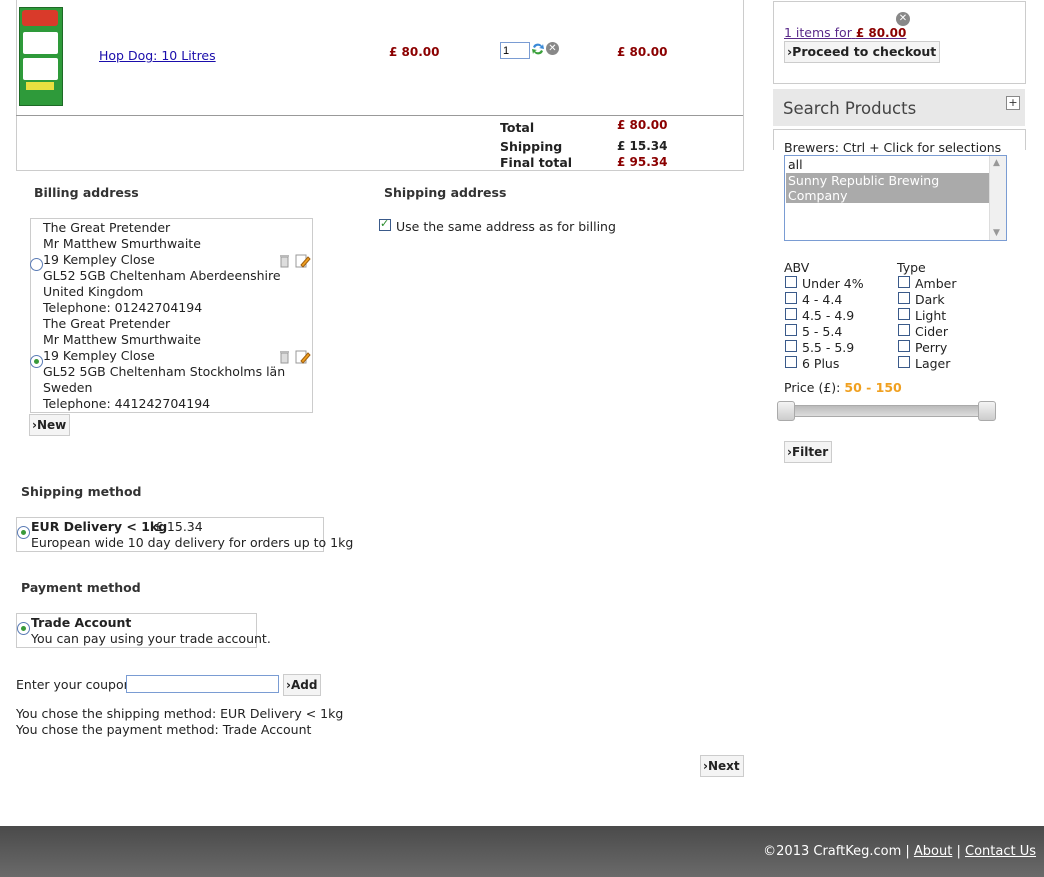 The image size is (1044, 877). I want to click on totals-label-final: Final total, so click(536, 162).